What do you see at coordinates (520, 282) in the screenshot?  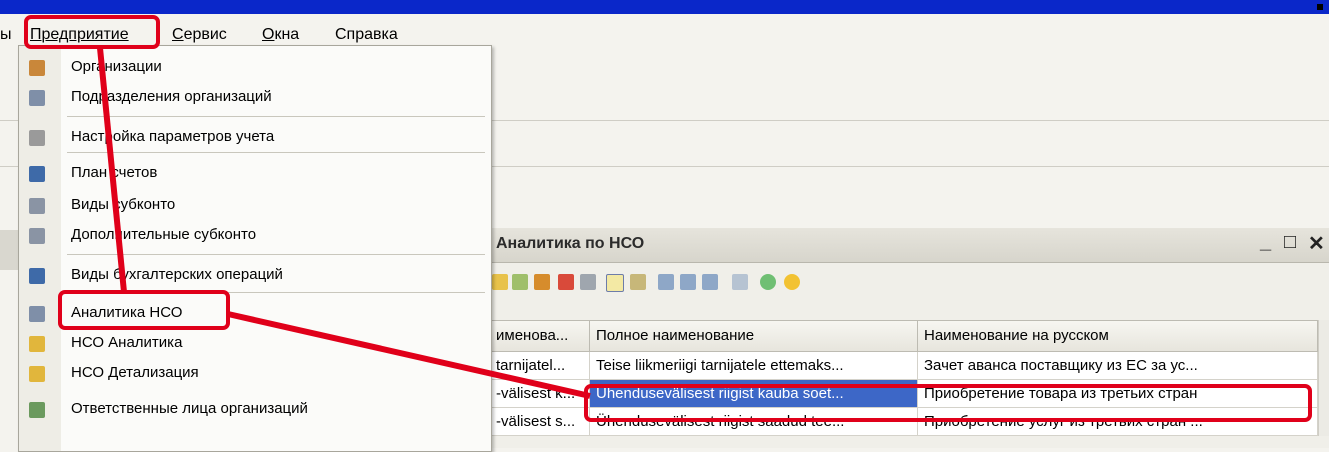 I see `copy-icon` at bounding box center [520, 282].